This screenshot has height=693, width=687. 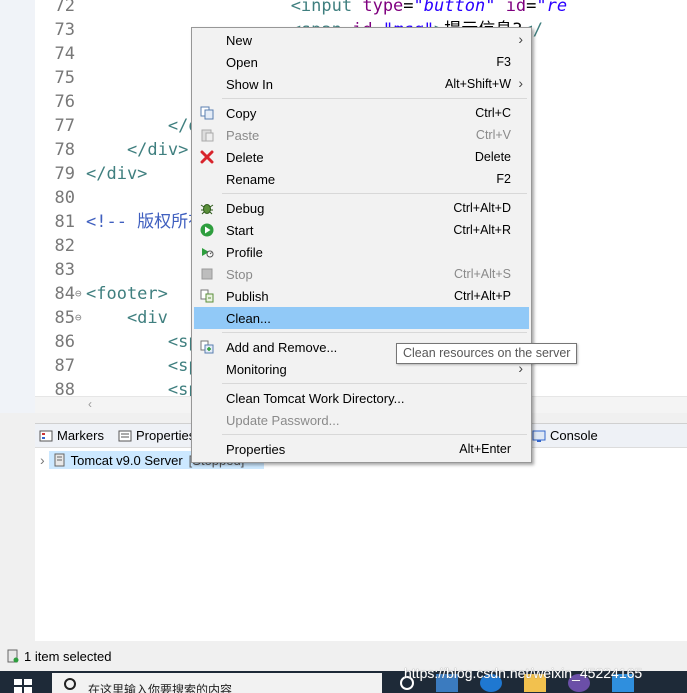 I want to click on debug-icon, so click(x=207, y=209).